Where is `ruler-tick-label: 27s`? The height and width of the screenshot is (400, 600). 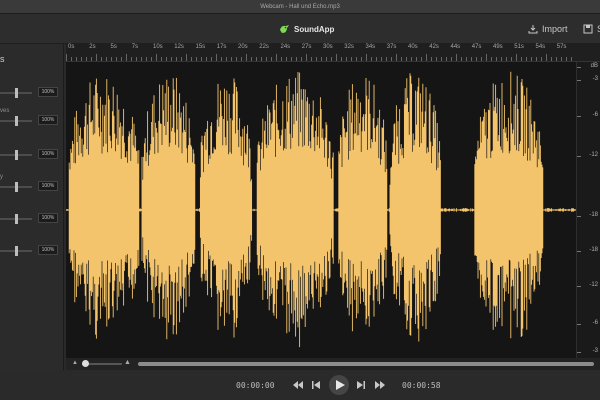
ruler-tick-label: 27s is located at coordinates (306, 47).